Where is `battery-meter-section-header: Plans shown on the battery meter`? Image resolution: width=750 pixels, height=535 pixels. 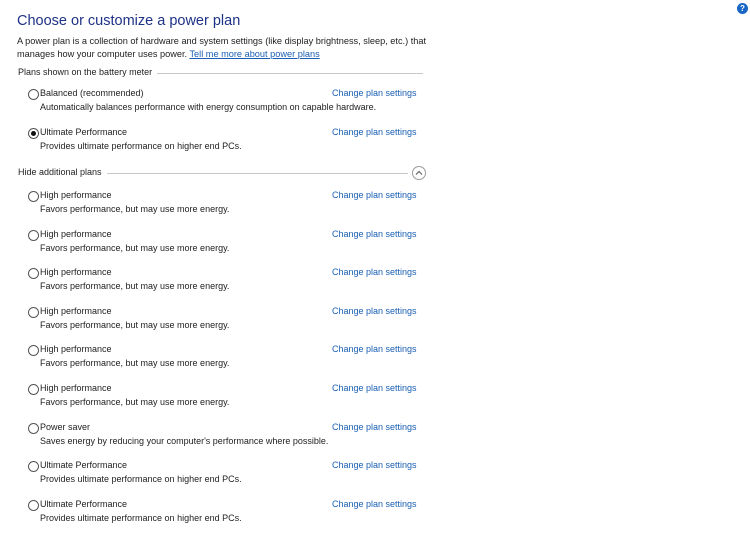
battery-meter-section-header: Plans shown on the battery meter is located at coordinates (220, 73).